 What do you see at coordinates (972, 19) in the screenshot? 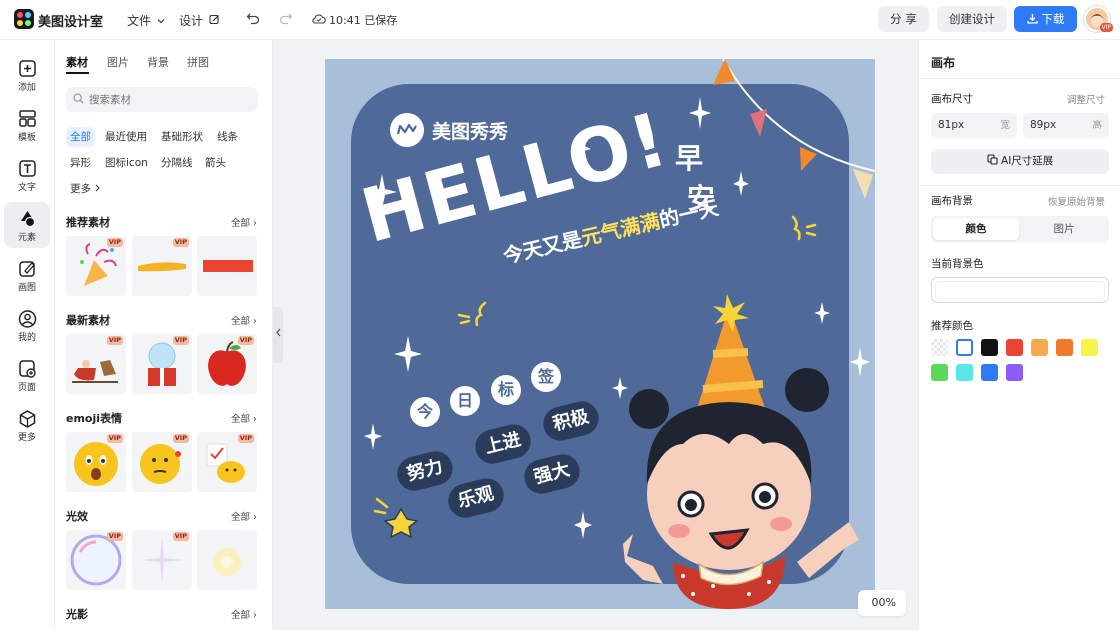
I see `create-design-button: 创建设计` at bounding box center [972, 19].